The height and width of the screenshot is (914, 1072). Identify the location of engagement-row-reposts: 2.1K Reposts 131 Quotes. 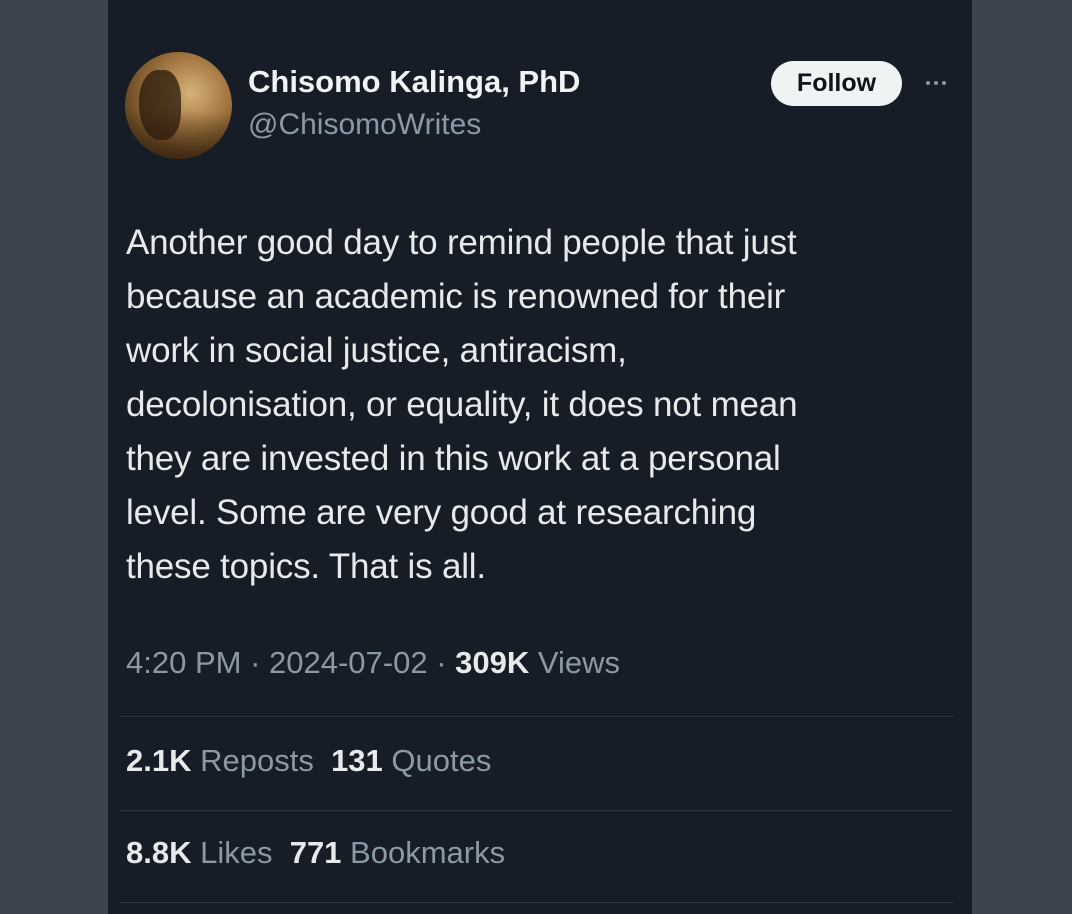
(308, 761).